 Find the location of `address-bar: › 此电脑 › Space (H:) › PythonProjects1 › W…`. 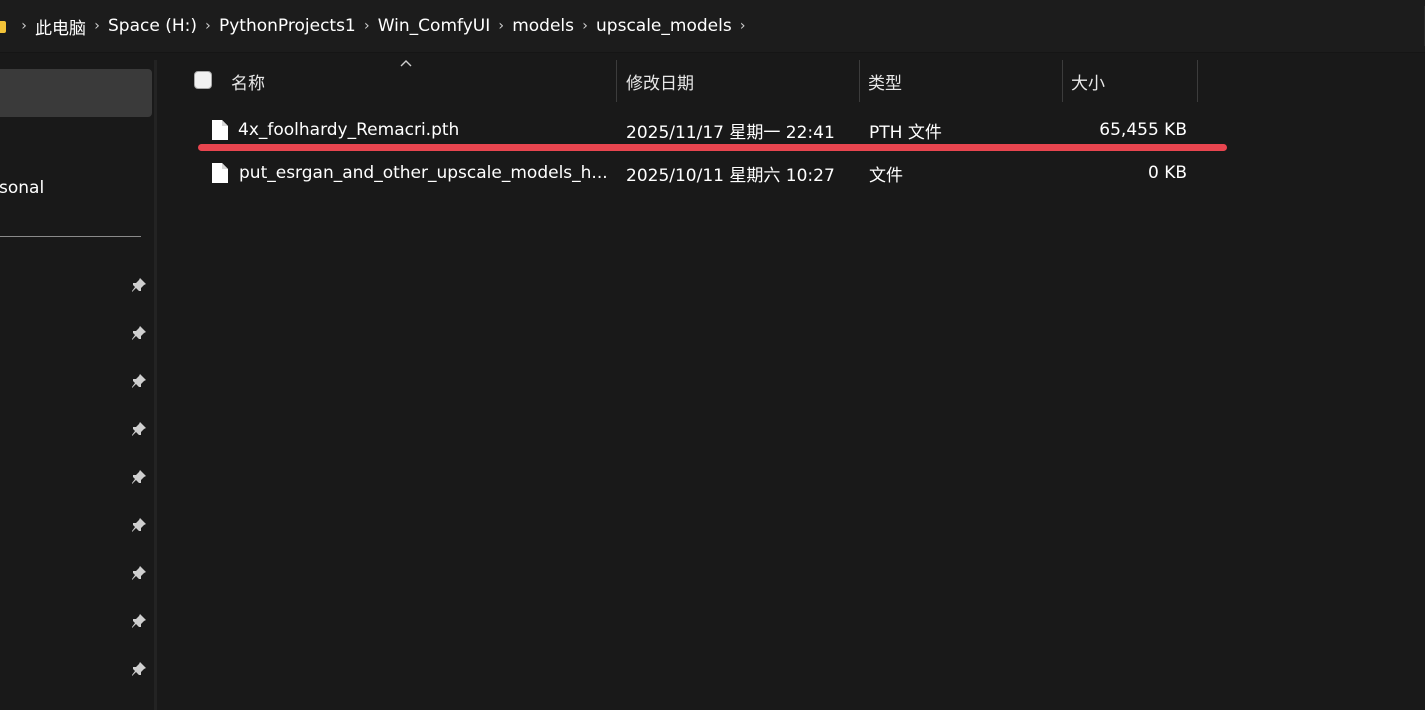

address-bar: › 此电脑 › Space (H:) › PythonProjects1 › W… is located at coordinates (712, 26).